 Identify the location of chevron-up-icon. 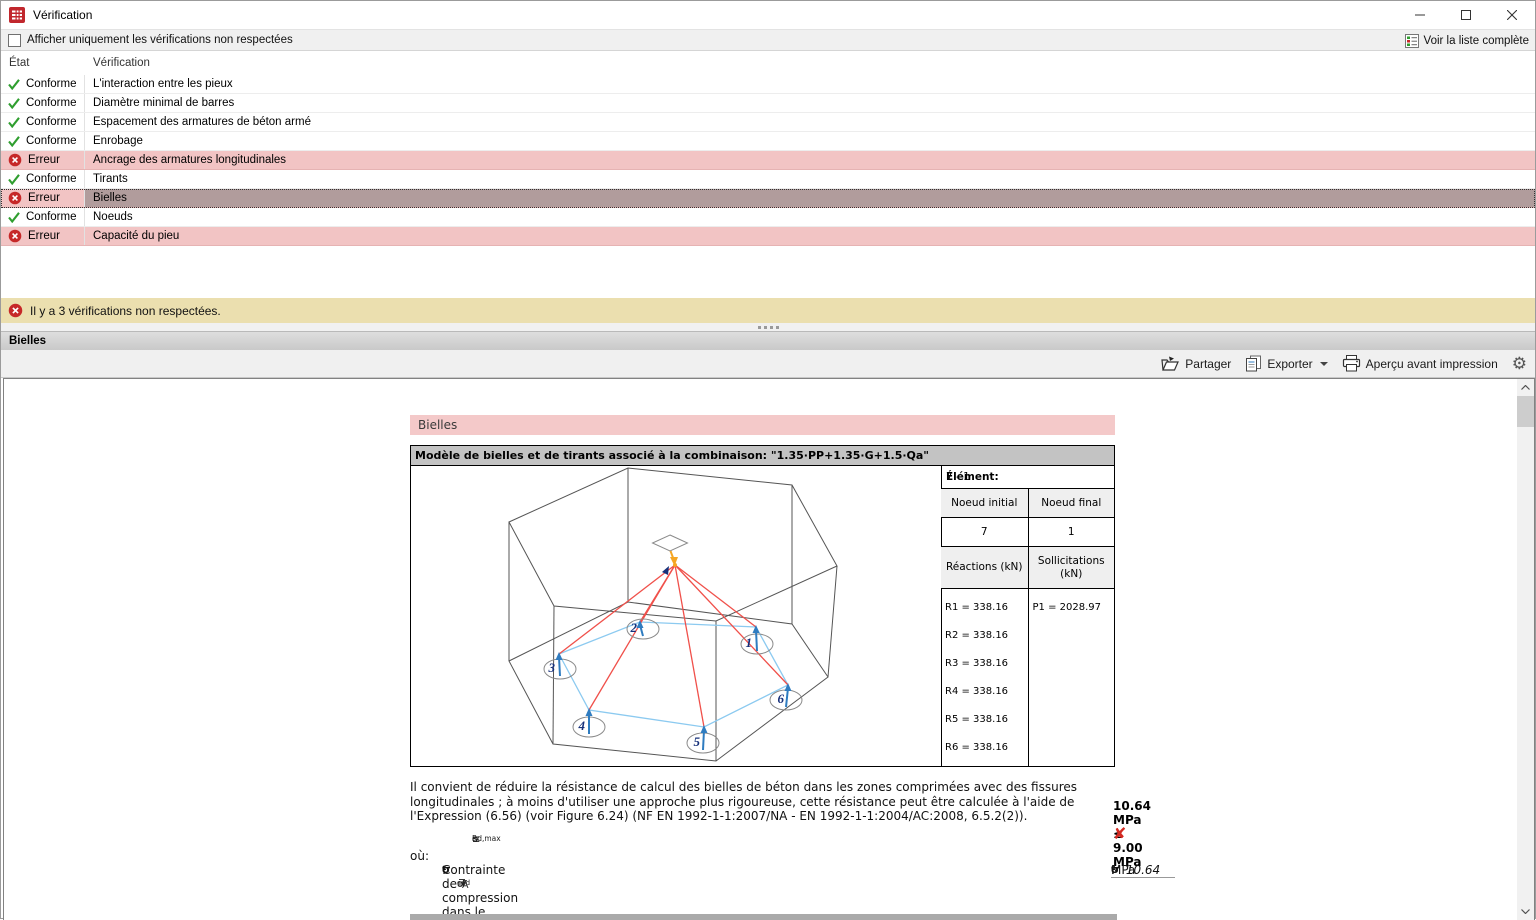
(1525, 387).